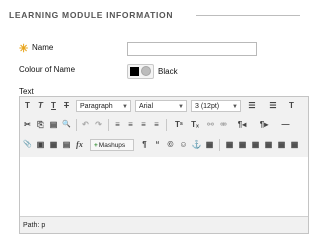 The image size is (320, 247). I want to click on underline-icon: T, so click(53, 105).